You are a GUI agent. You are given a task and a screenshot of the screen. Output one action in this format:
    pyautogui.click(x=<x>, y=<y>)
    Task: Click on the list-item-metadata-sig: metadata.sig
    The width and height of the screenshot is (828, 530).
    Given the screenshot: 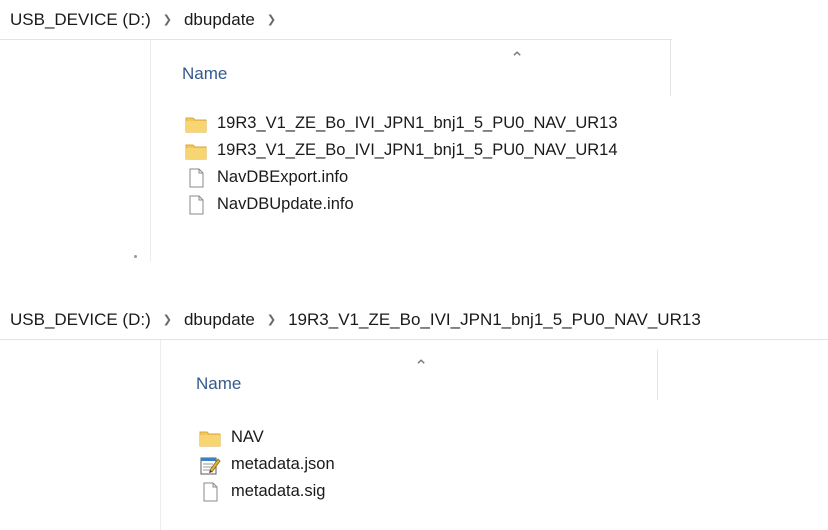 What is the action you would take?
    pyautogui.click(x=267, y=491)
    